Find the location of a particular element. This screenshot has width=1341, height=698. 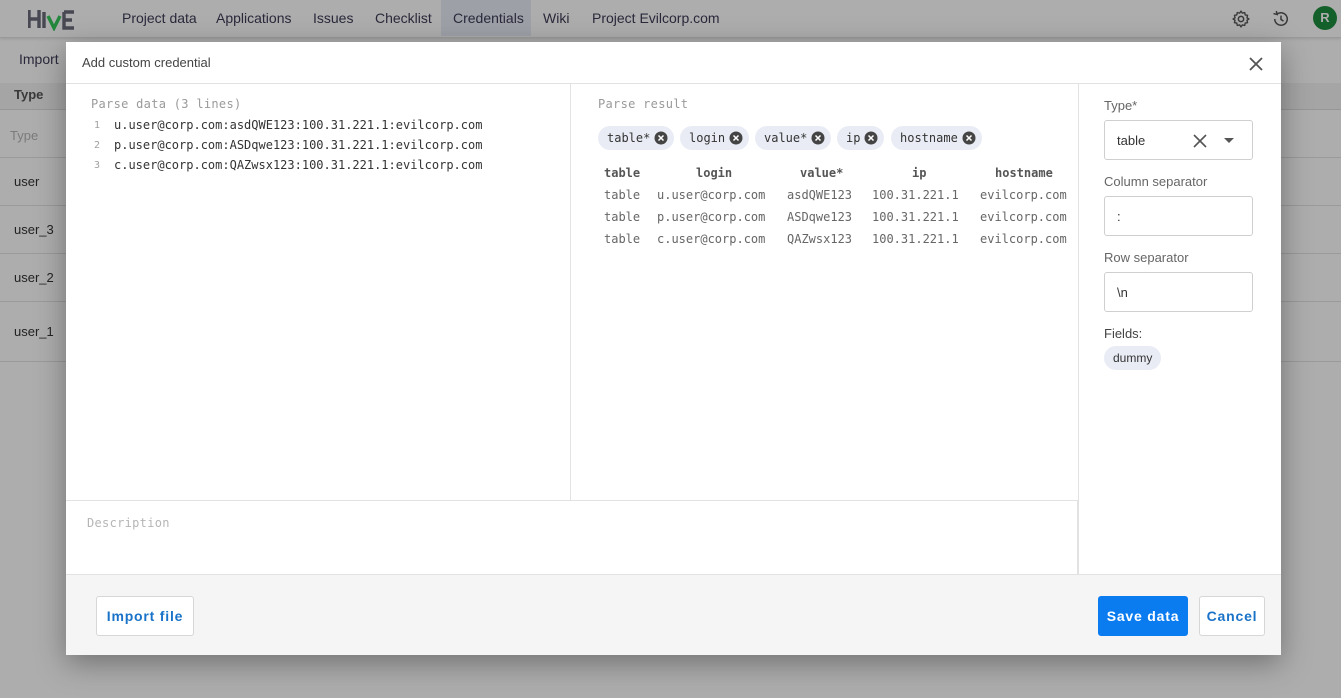

result-header: table is located at coordinates (622, 173).